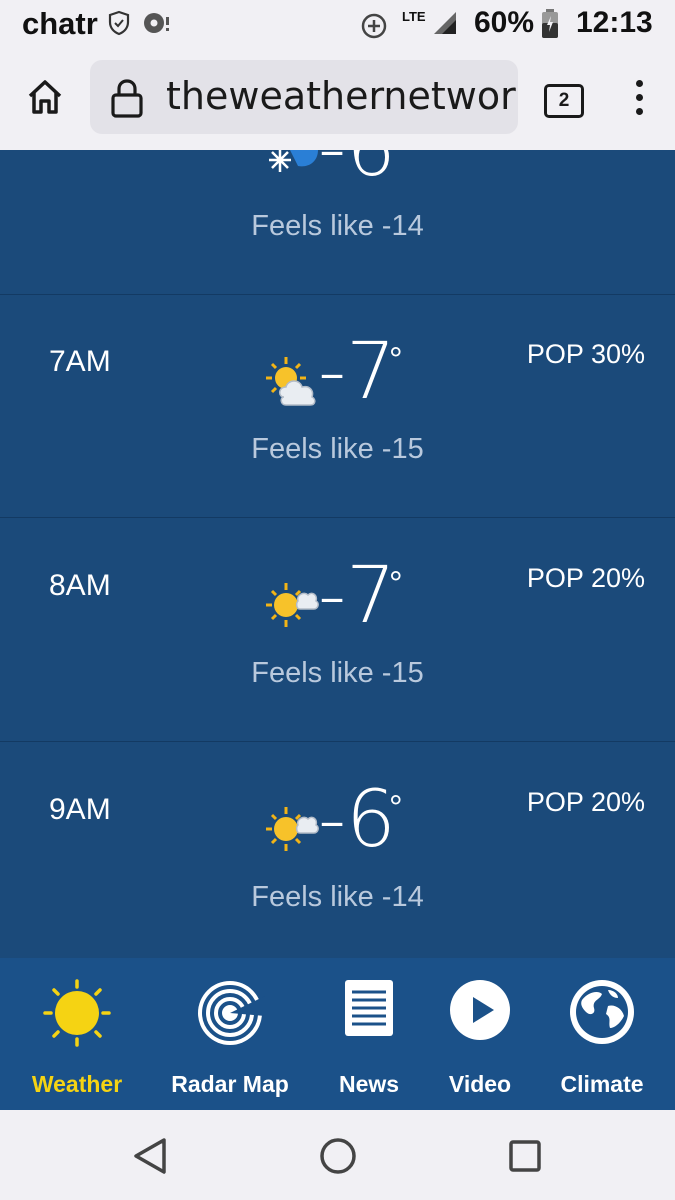 The width and height of the screenshot is (675, 1200). I want to click on url-bar: theweathernetwork.com, so click(304, 97).